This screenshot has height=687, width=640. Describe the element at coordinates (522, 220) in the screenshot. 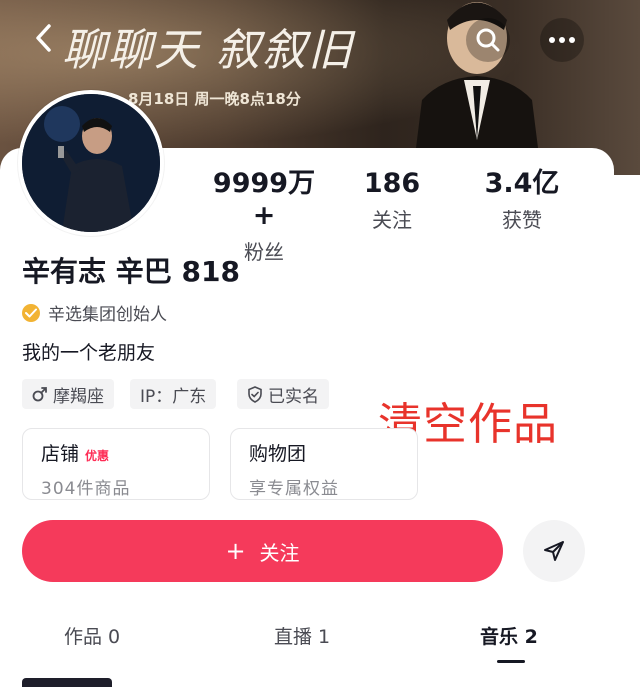

I see `likes-label: 获赞` at that location.